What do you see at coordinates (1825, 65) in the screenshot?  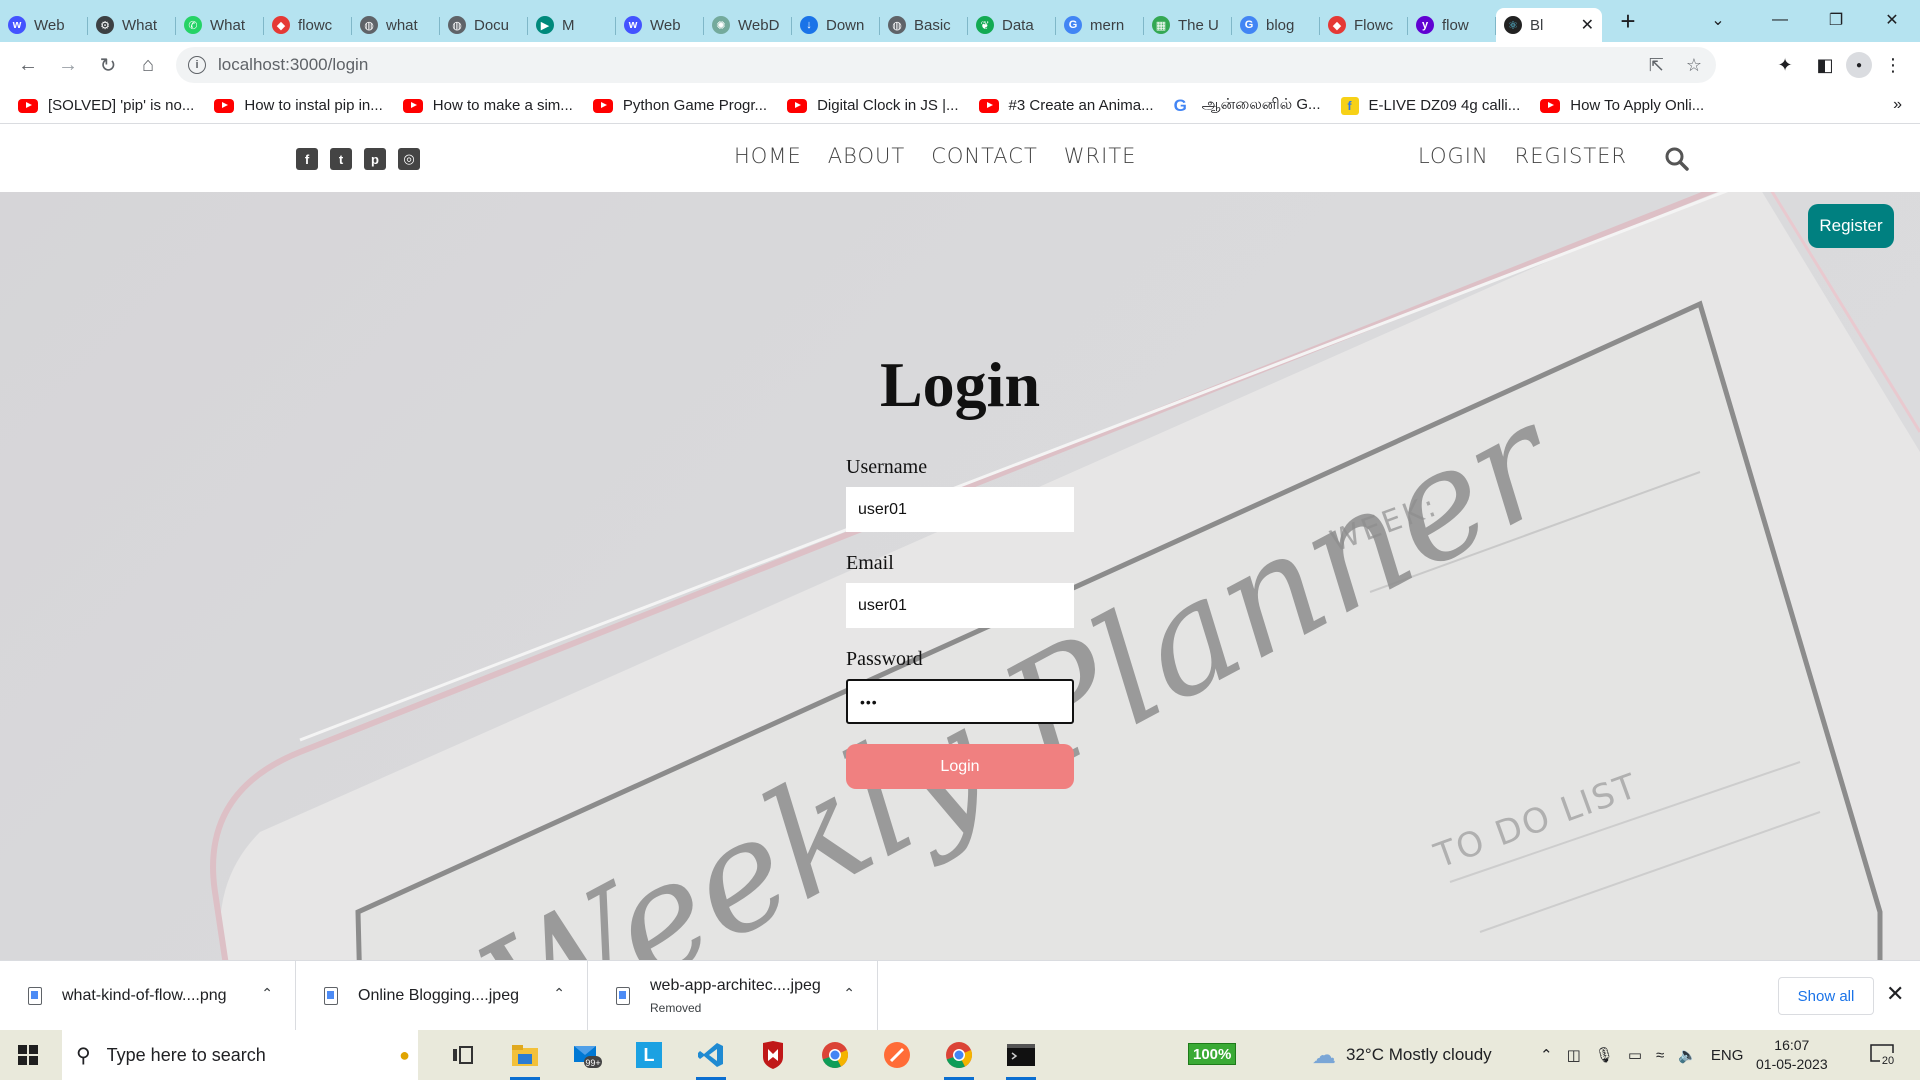 I see `side-panel-icon: ◧` at bounding box center [1825, 65].